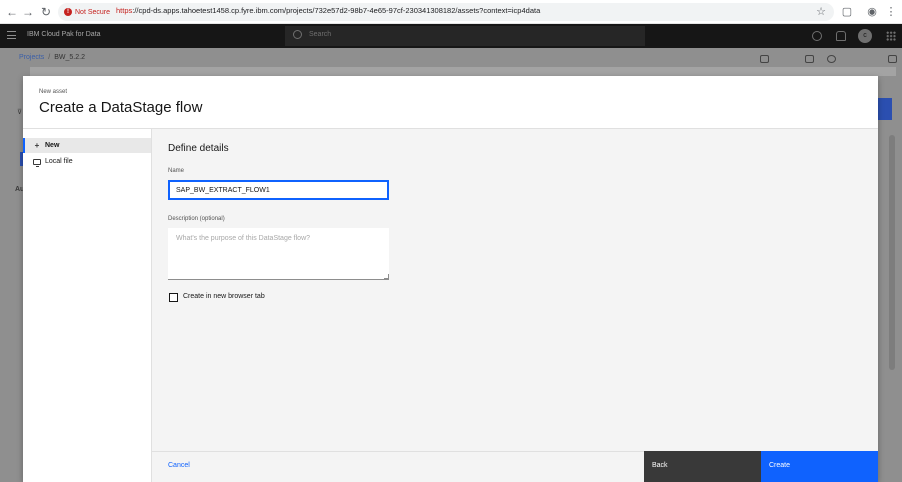 Image resolution: width=902 pixels, height=482 pixels. What do you see at coordinates (841, 36) in the screenshot?
I see `notification-bell-icon` at bounding box center [841, 36].